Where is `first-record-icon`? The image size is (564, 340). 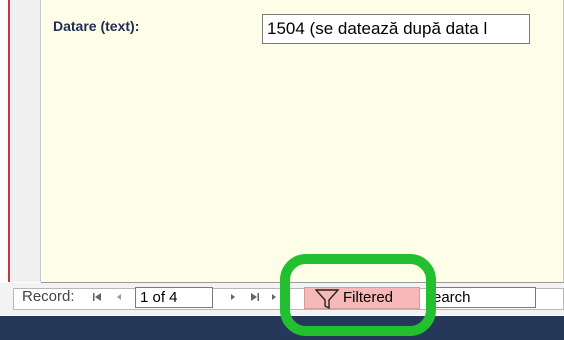
first-record-icon is located at coordinates (97, 297).